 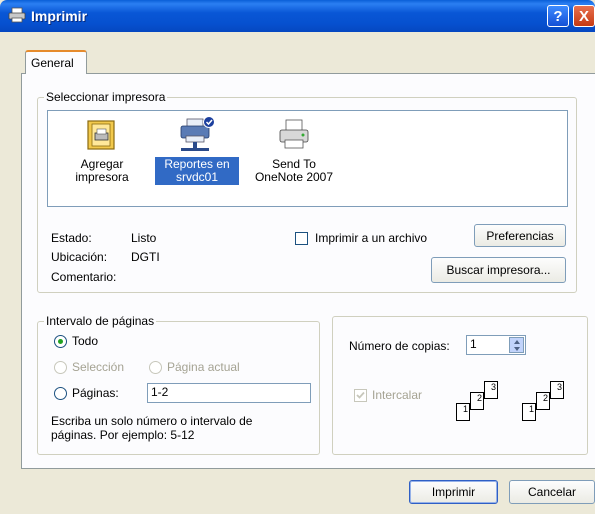 What do you see at coordinates (155, 367) in the screenshot?
I see `radio-current-page` at bounding box center [155, 367].